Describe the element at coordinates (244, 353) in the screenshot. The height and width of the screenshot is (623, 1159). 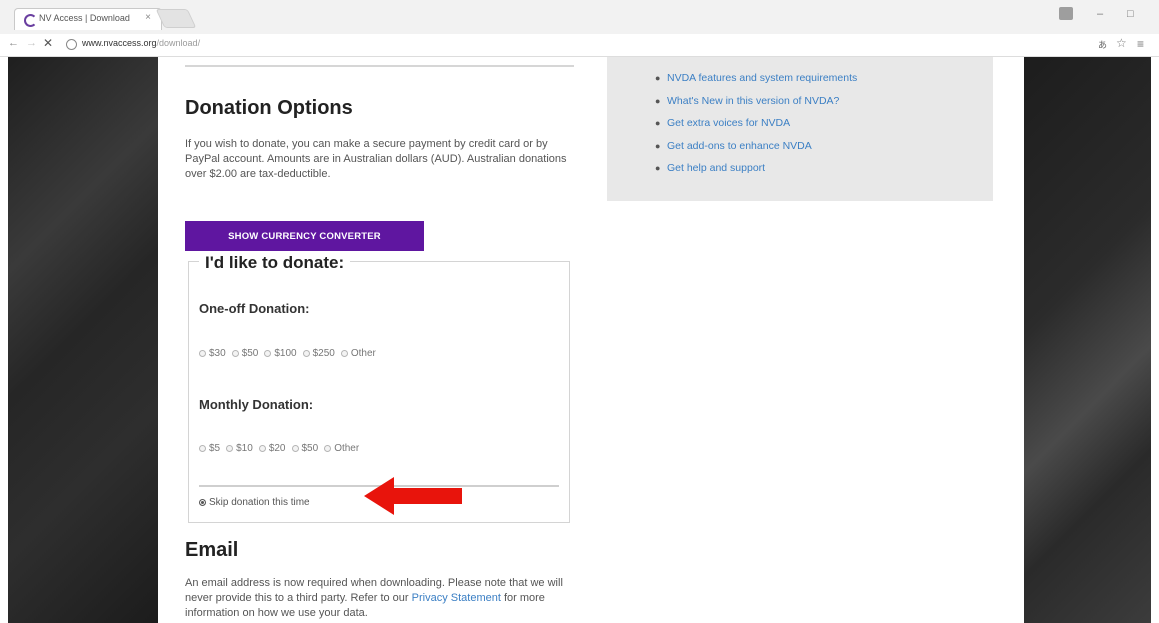
I see `one-off-option-50: $50` at that location.